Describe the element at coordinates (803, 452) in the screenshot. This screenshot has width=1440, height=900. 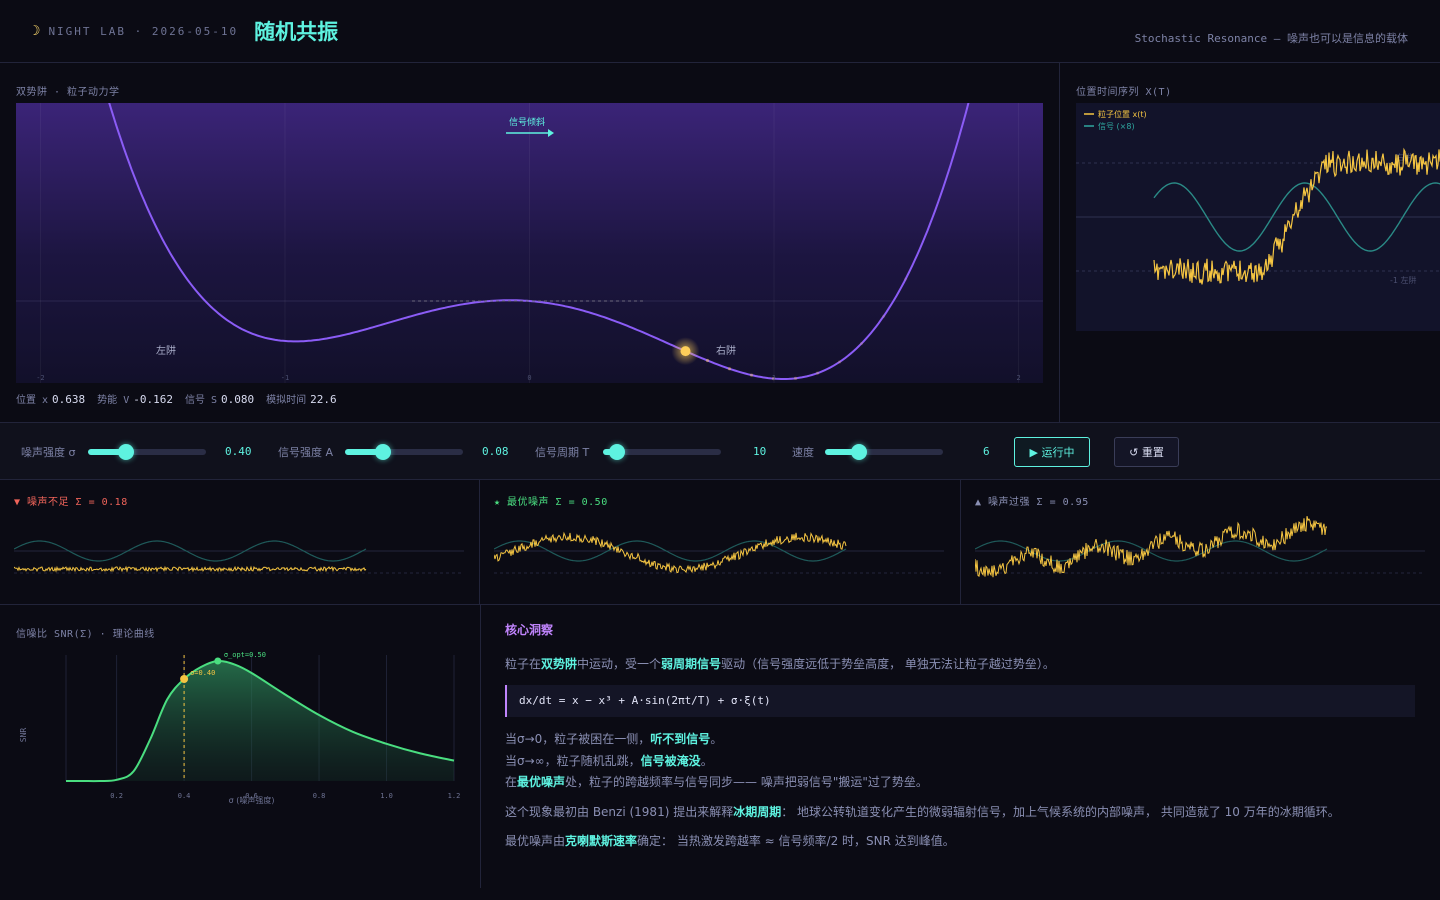
I see `speed-label: 速度` at that location.